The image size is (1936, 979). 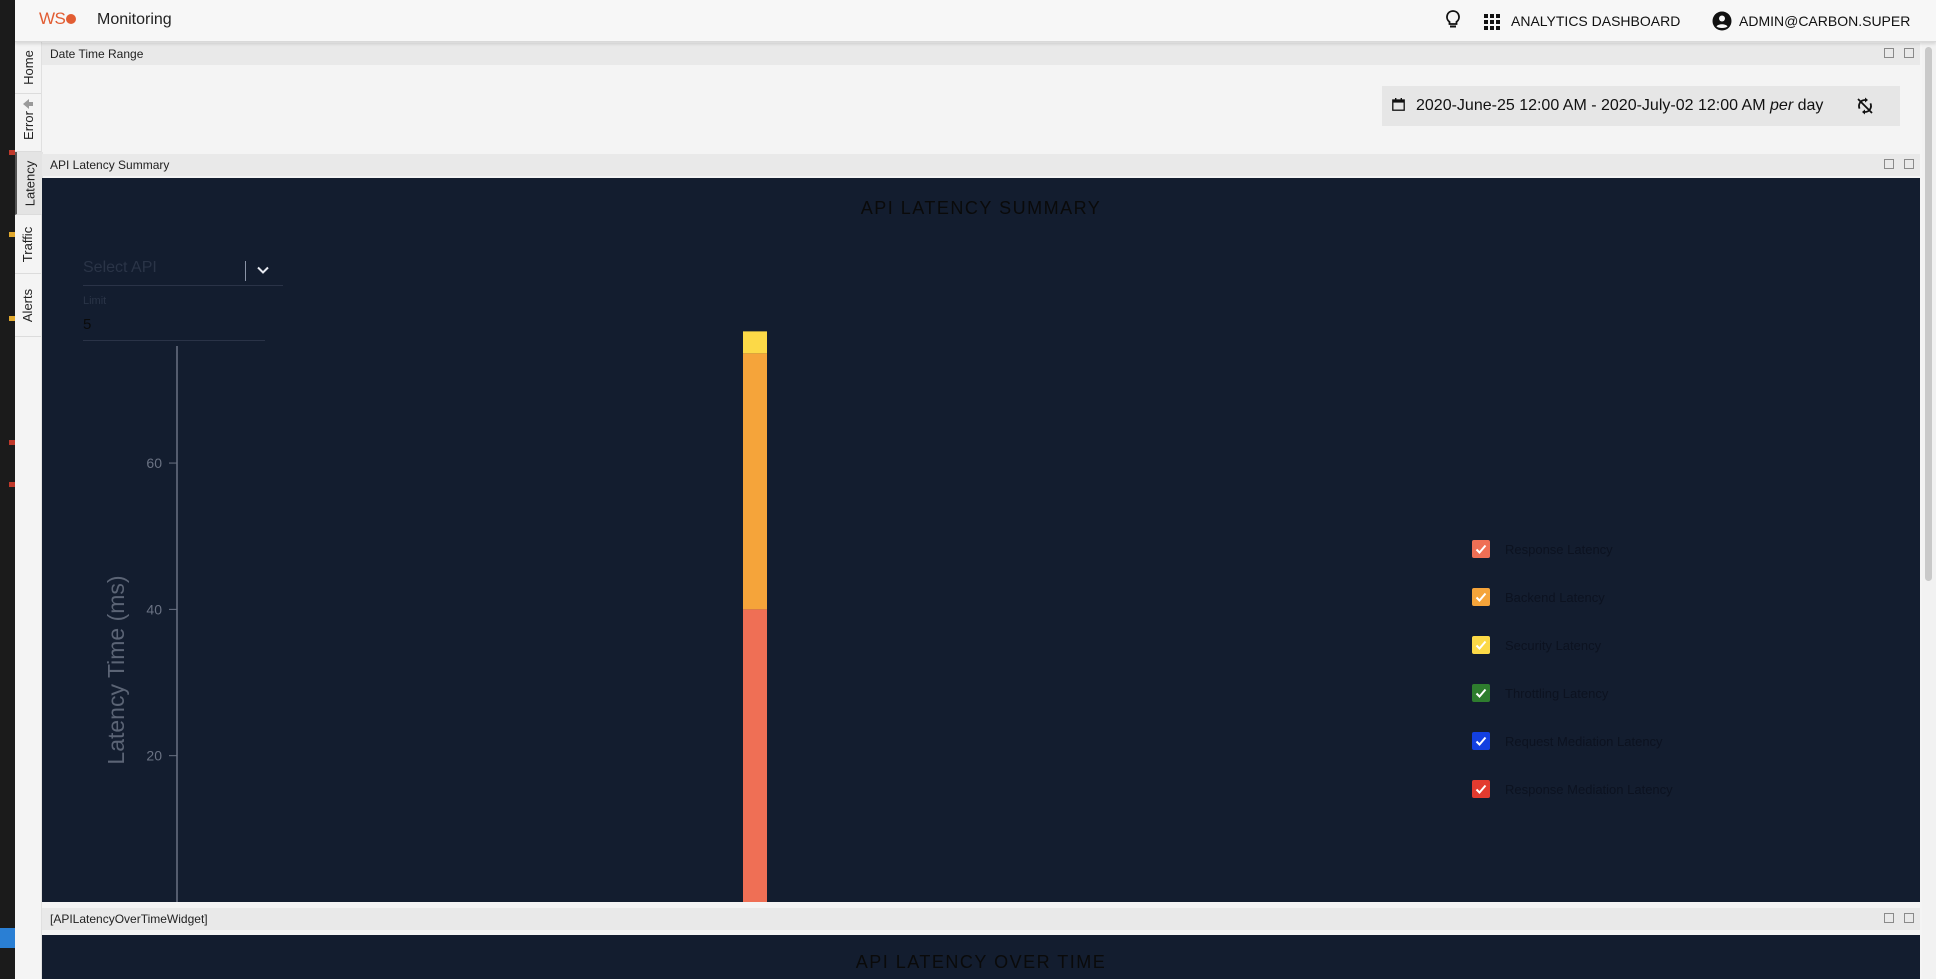 What do you see at coordinates (110, 165) in the screenshot?
I see `widget-title: API Latency Summary` at bounding box center [110, 165].